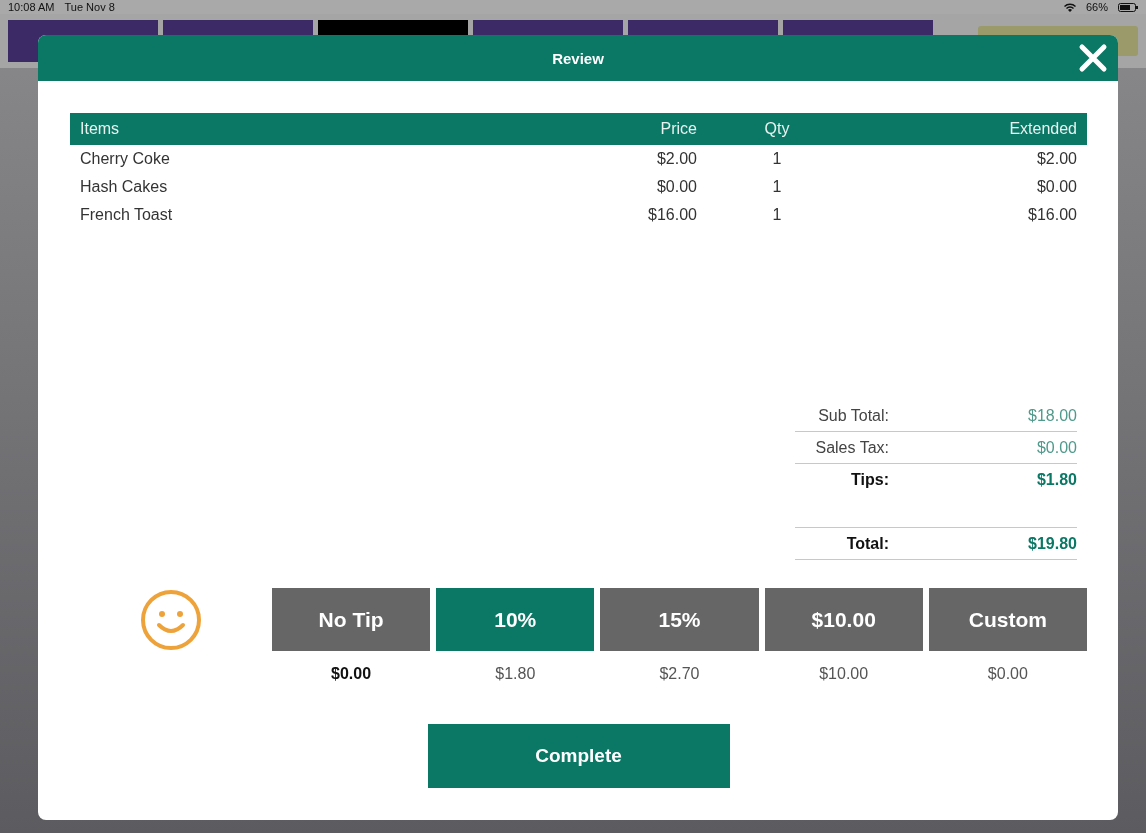 Image resolution: width=1146 pixels, height=833 pixels. What do you see at coordinates (869, 479) in the screenshot?
I see `total-label: Tips:` at bounding box center [869, 479].